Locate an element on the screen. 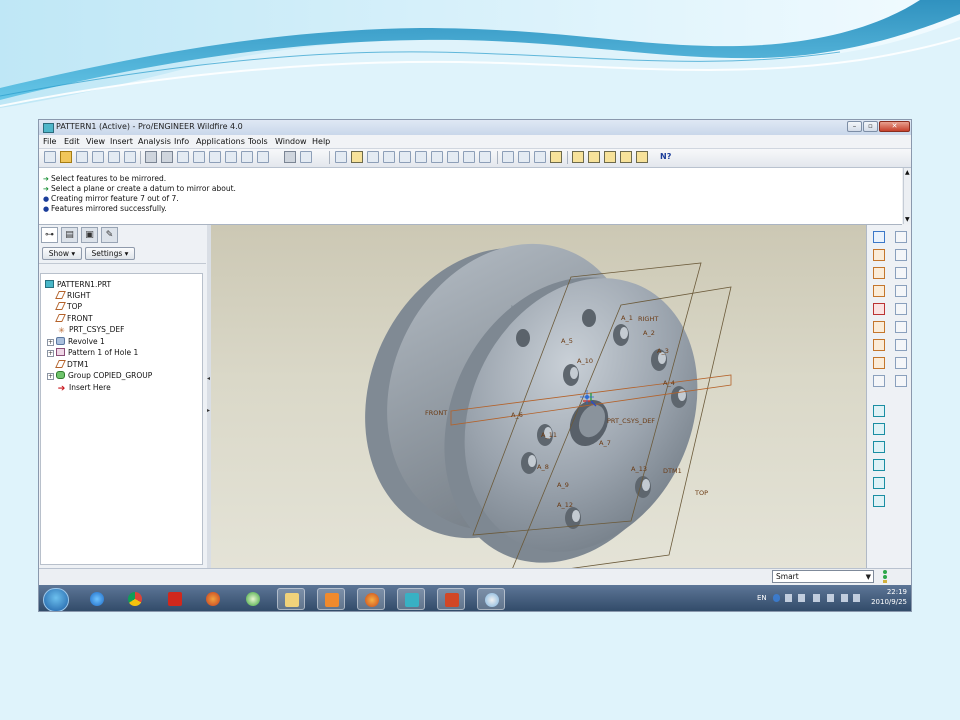 This screenshot has width=960, height=720. firefox-old-icon is located at coordinates (213, 599).